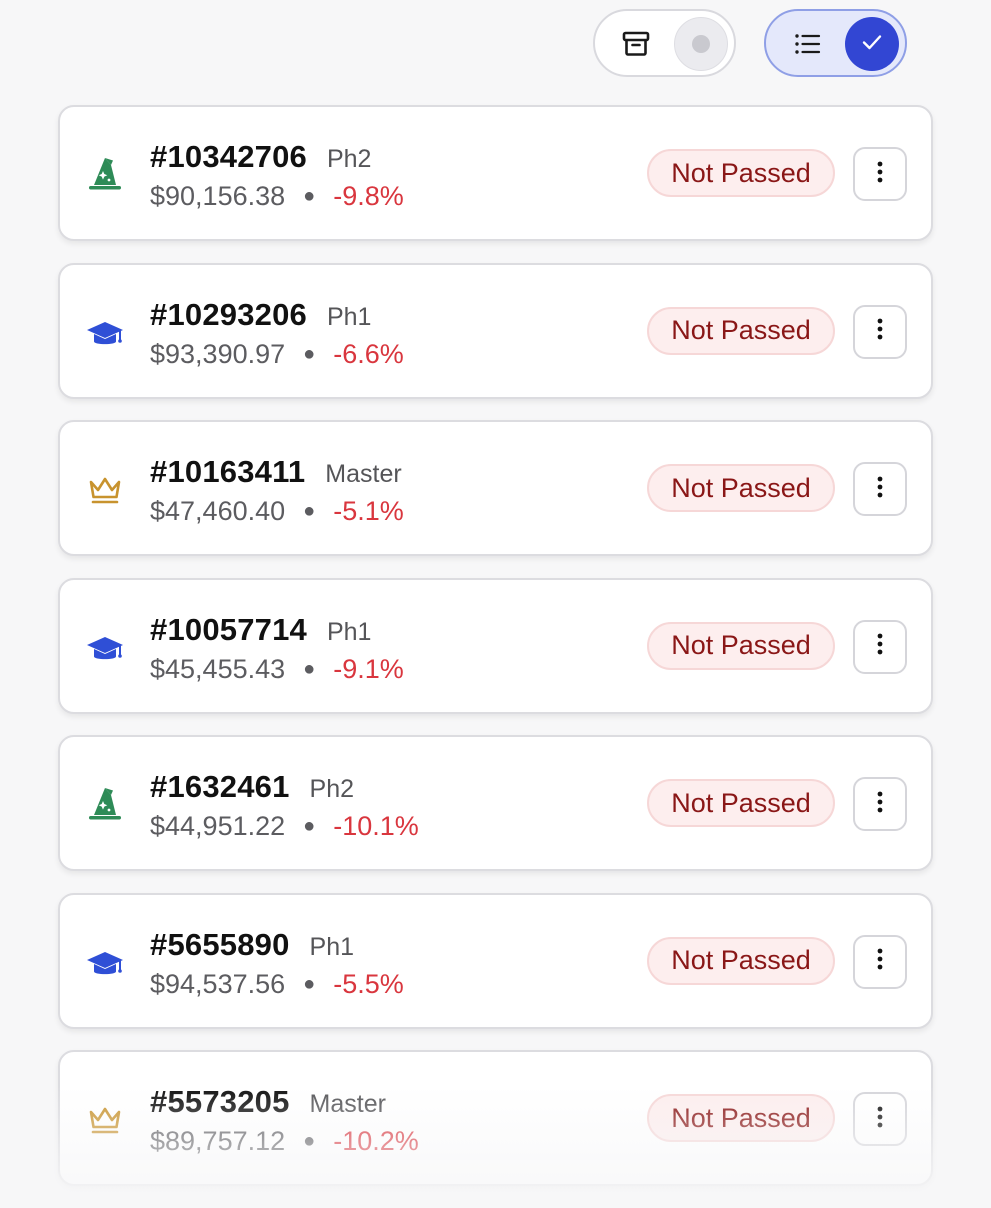  Describe the element at coordinates (807, 44) in the screenshot. I see `list-icon` at that location.